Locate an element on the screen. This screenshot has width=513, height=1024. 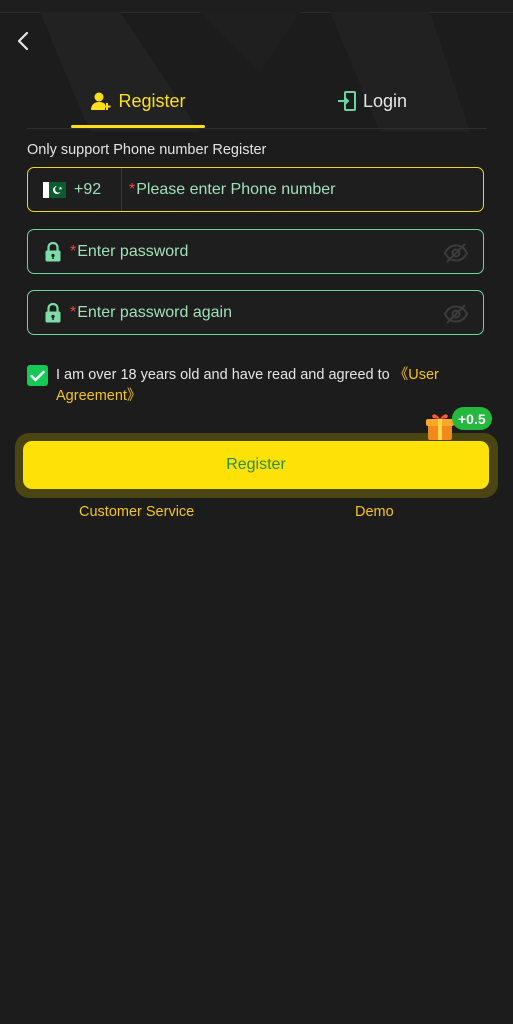
phone-placeholder: Please enter Phone number is located at coordinates (236, 189).